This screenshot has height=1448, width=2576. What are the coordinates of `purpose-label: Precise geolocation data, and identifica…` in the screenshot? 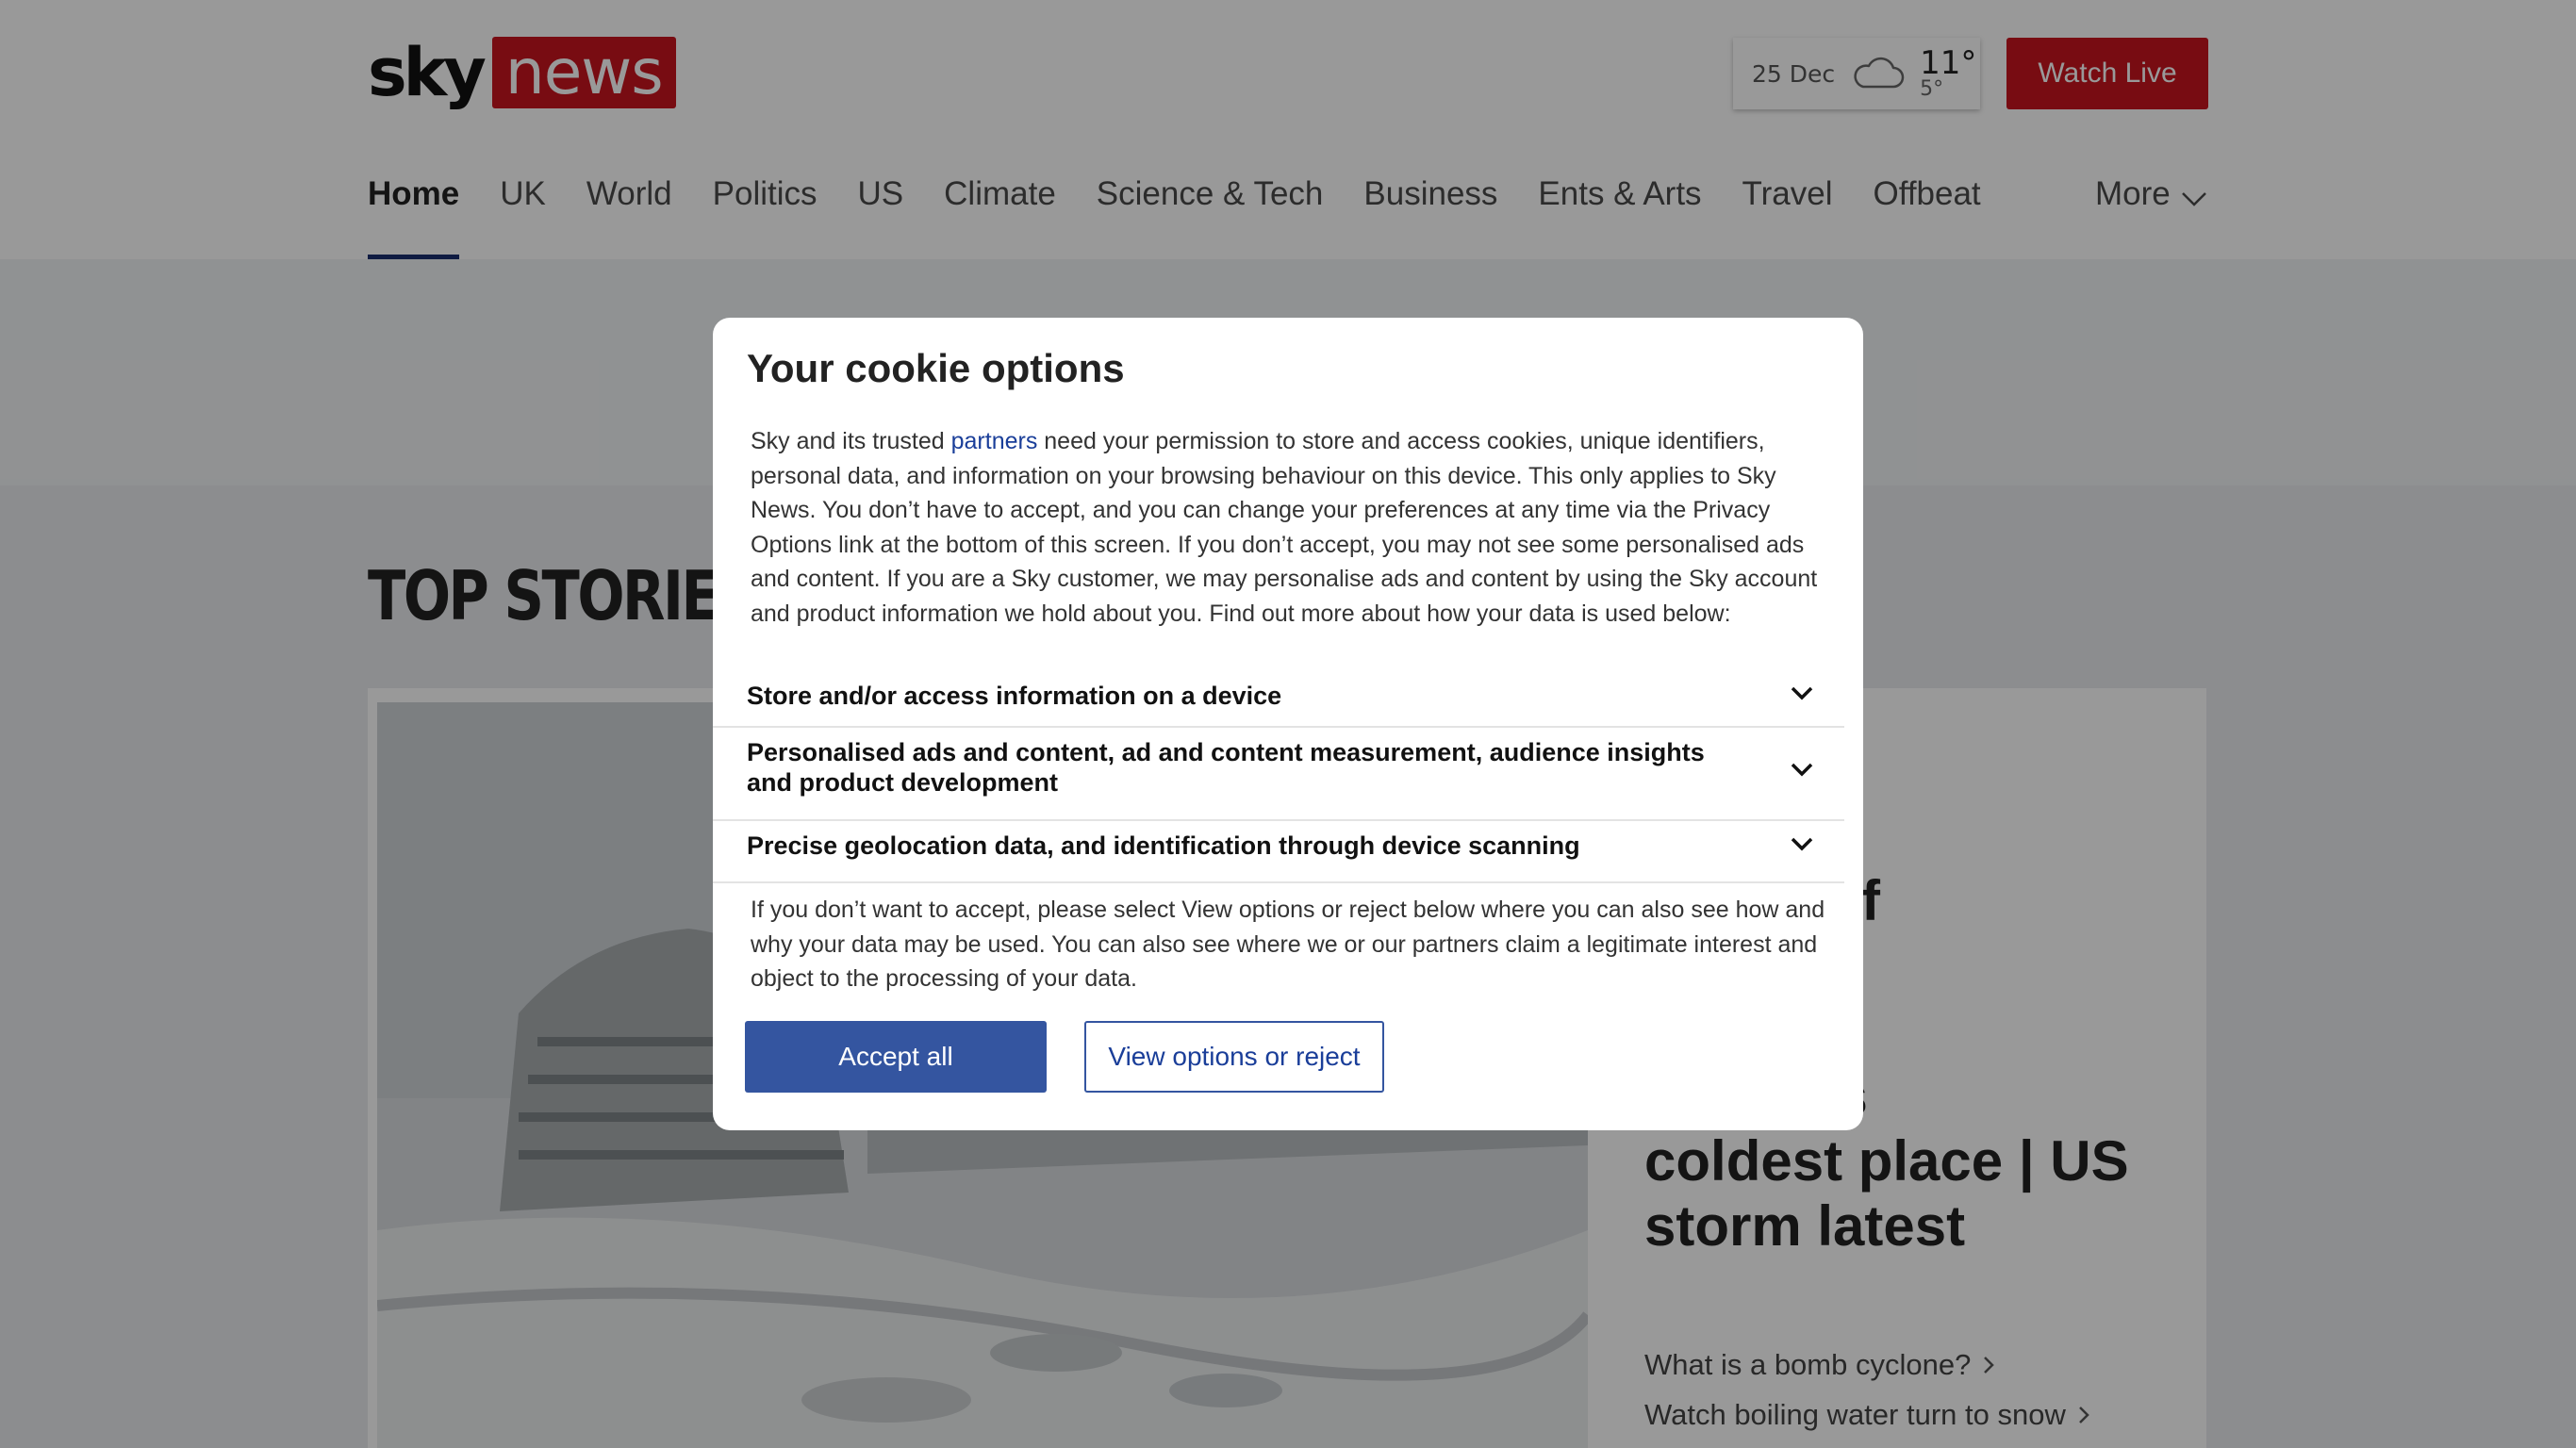 It's located at (1163, 845).